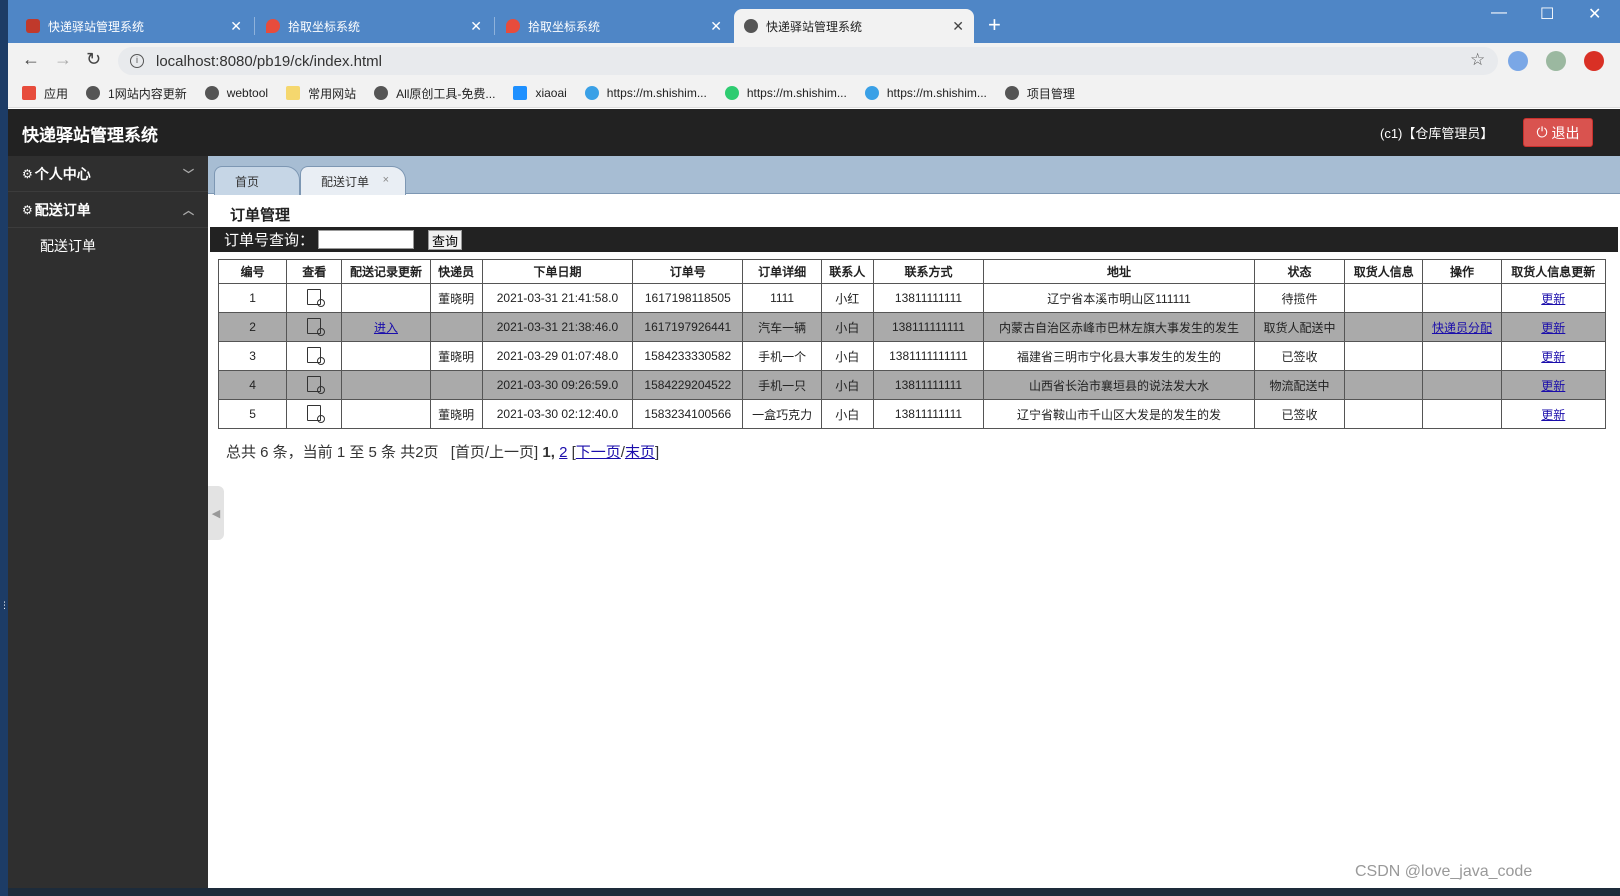 This screenshot has width=1620, height=896. What do you see at coordinates (814, 132) in the screenshot?
I see `app-header: 快递驿站管理系统 (c1)【仓库管理员】 ⏻ 退出` at bounding box center [814, 132].